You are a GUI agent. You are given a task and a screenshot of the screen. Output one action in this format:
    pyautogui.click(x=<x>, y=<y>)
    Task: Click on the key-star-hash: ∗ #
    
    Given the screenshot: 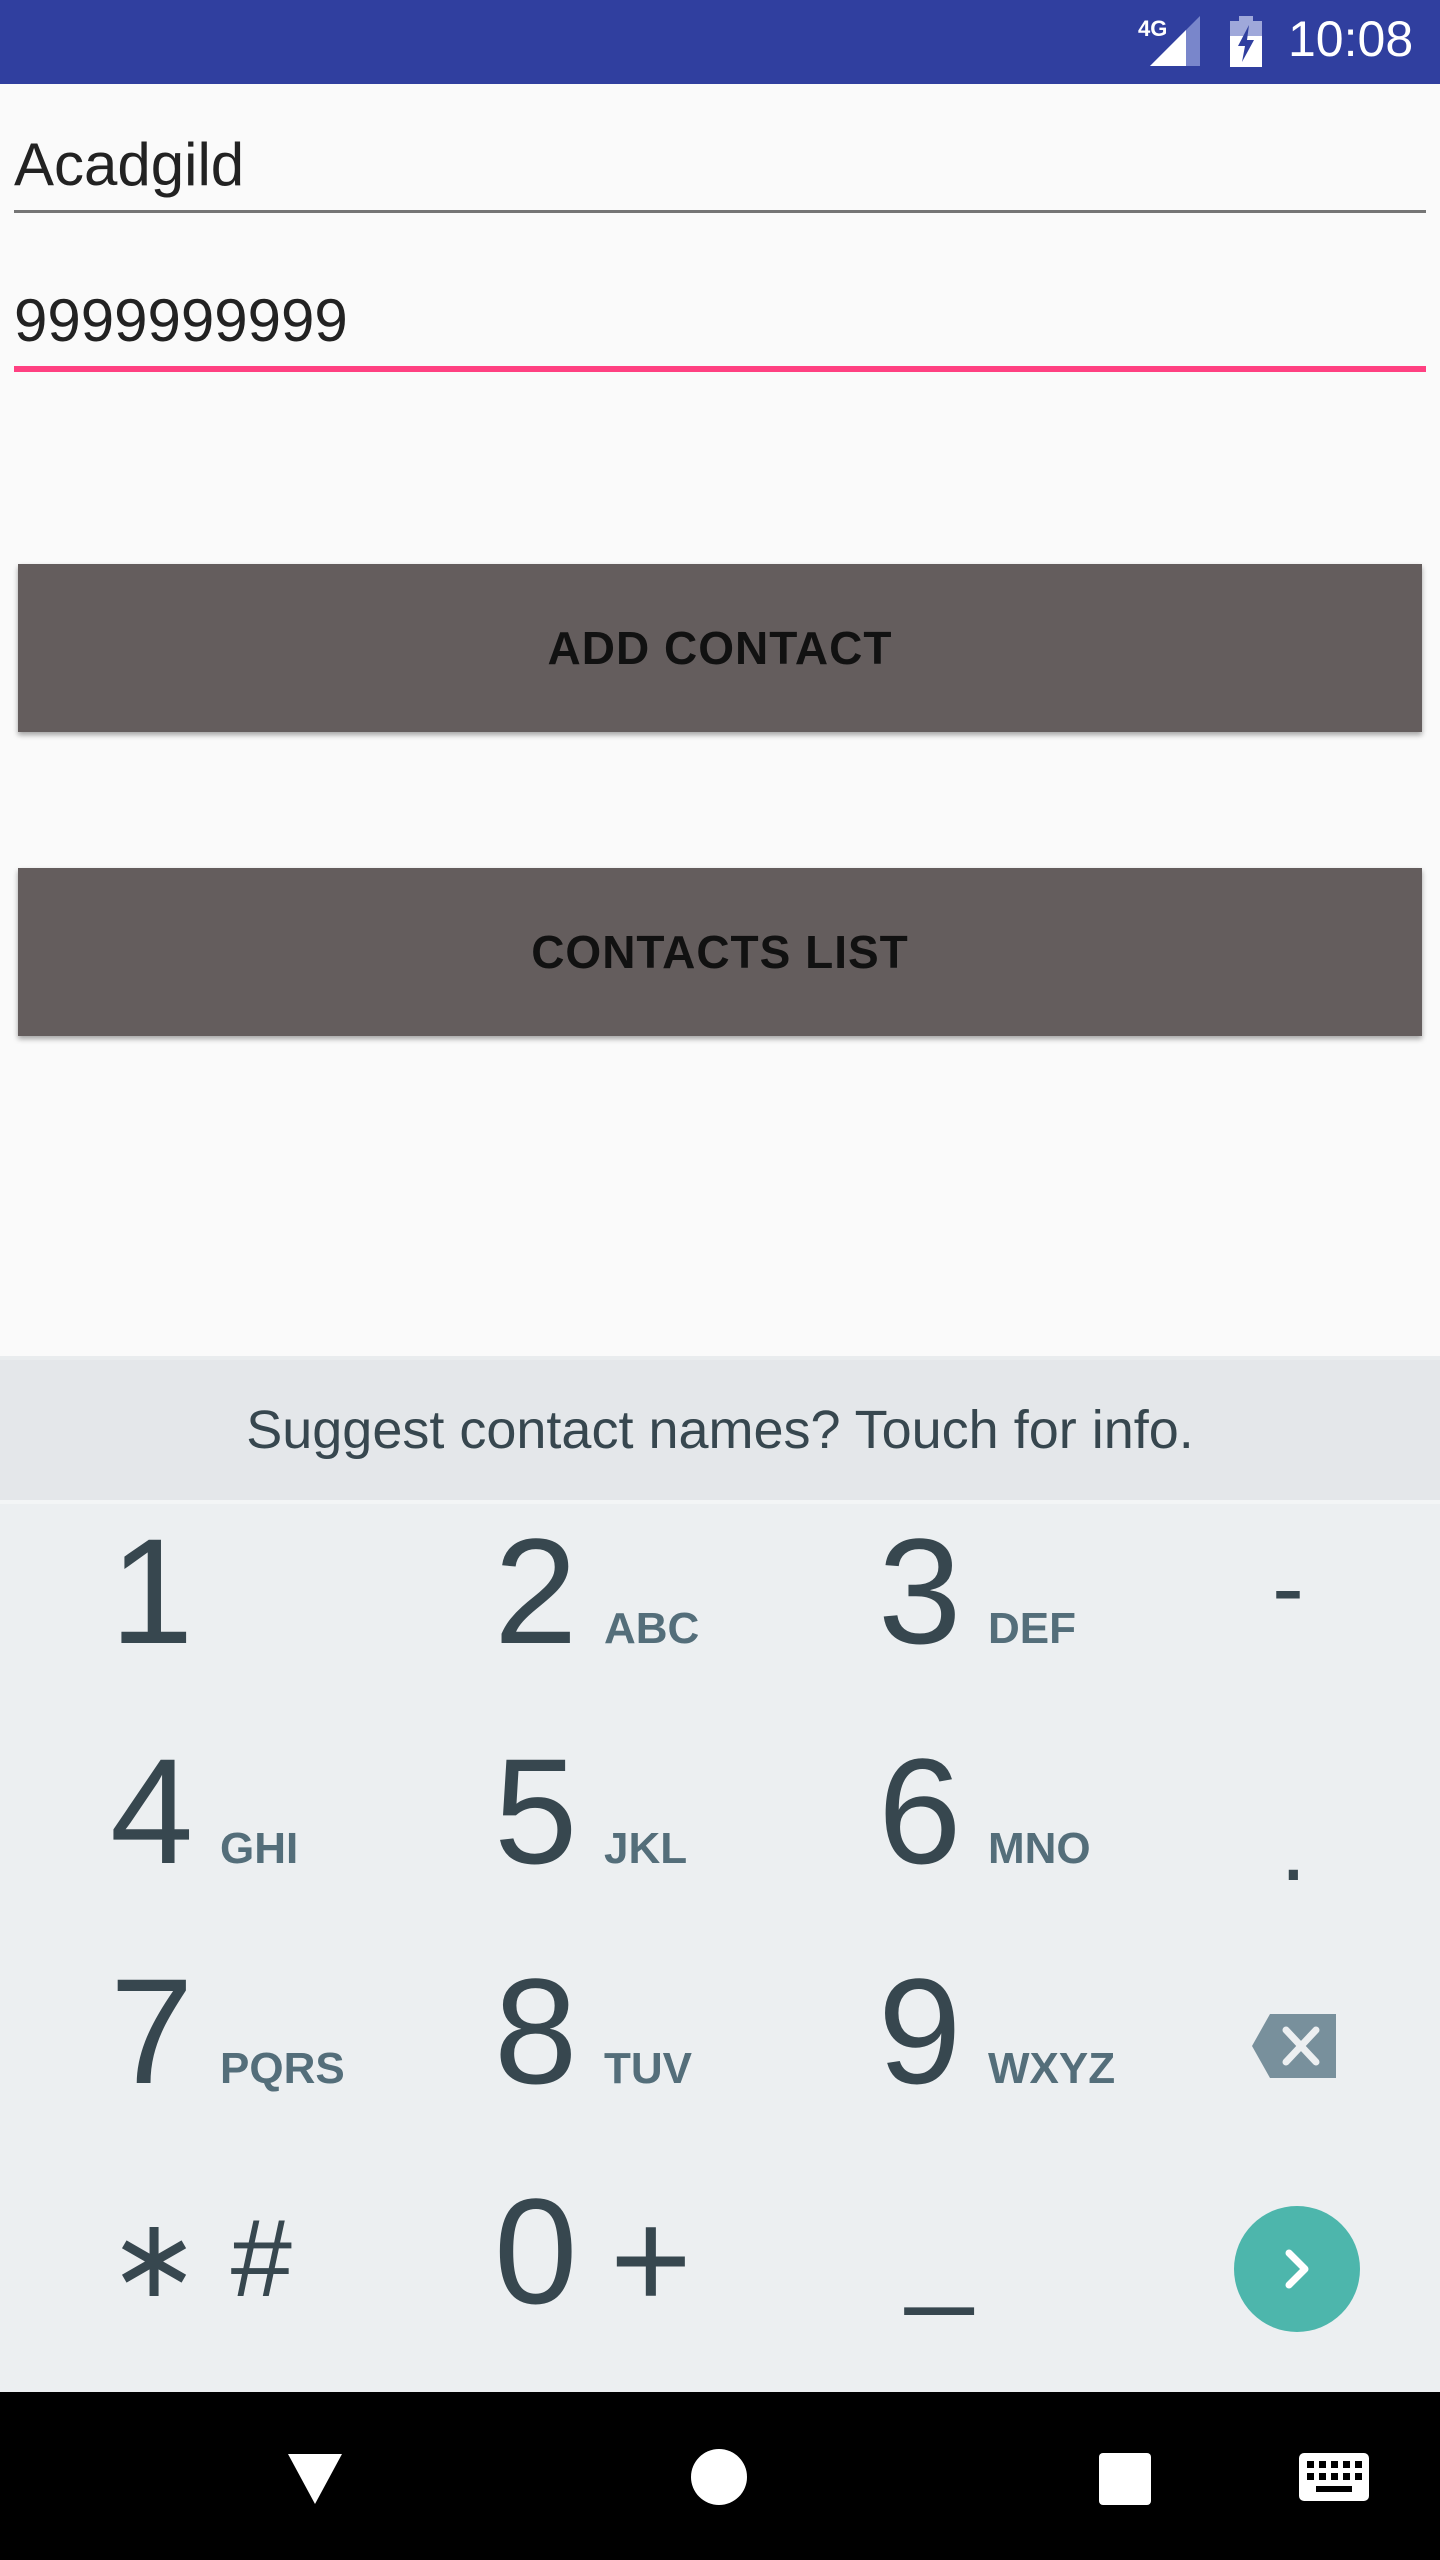 What is the action you would take?
    pyautogui.click(x=200, y=2259)
    